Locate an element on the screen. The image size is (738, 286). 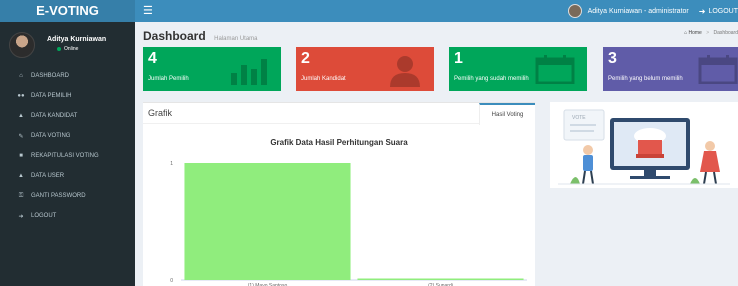
sidebar-item-ganti-password: ⚿ GANTI PASSWORD is located at coordinates (67, 196).